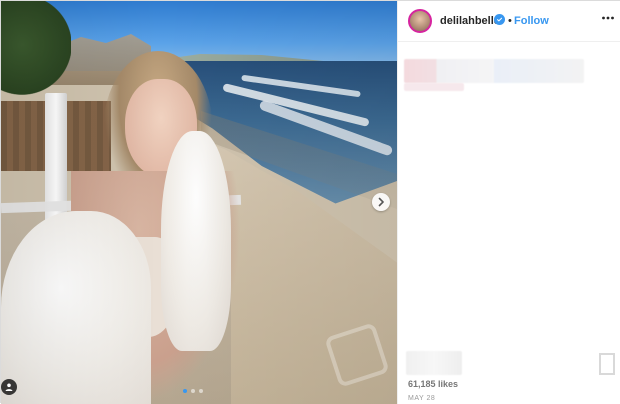 The image size is (620, 404). I want to click on likes-count: 61,185 likes, so click(433, 384).